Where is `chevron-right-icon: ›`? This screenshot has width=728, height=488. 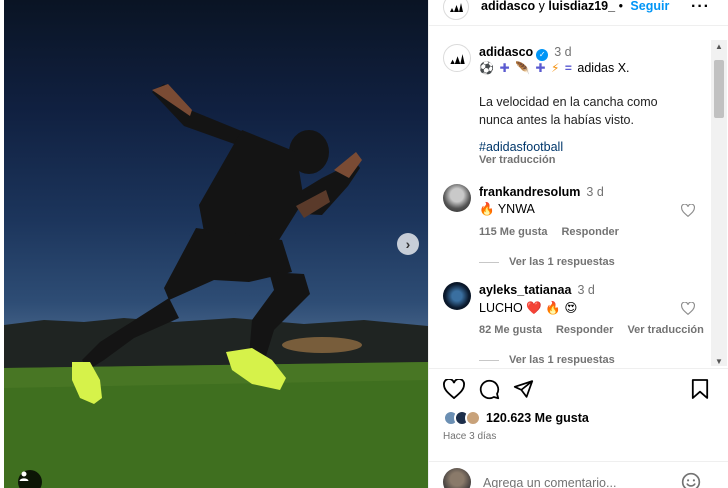 chevron-right-icon: › is located at coordinates (408, 244).